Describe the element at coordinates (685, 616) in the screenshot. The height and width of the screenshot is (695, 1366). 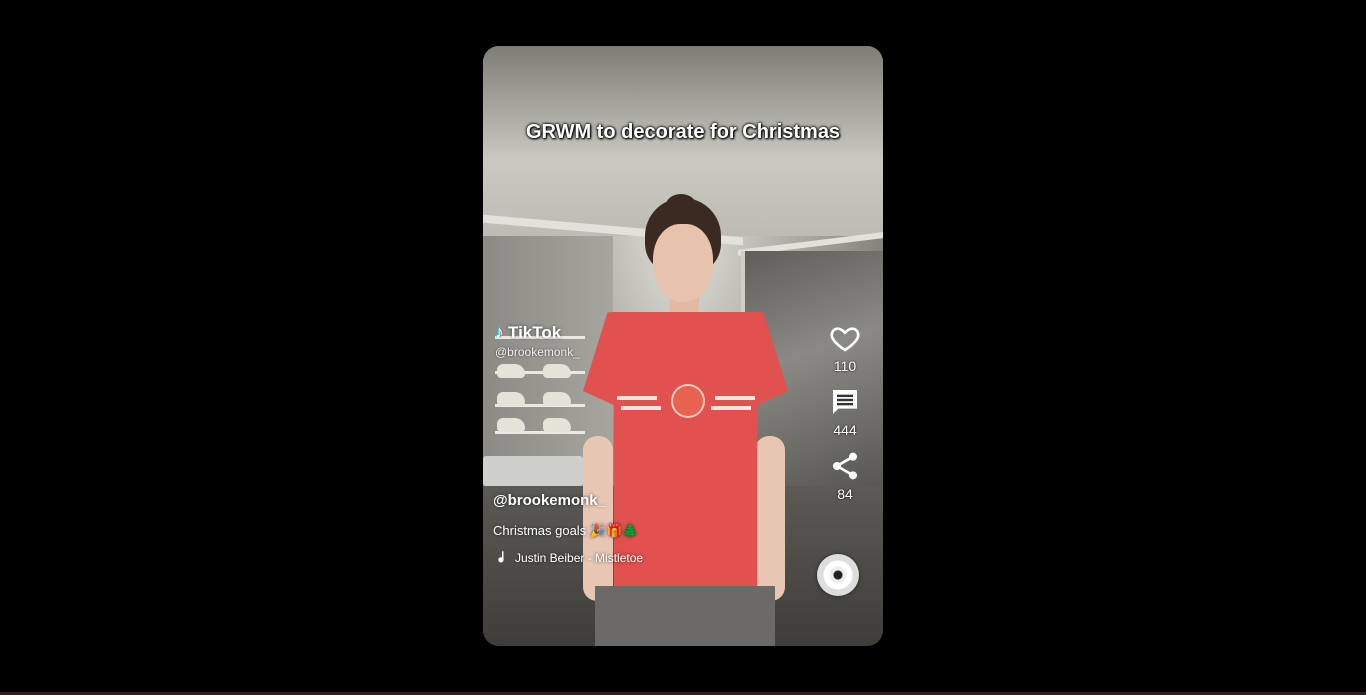
I see `person-pants` at that location.